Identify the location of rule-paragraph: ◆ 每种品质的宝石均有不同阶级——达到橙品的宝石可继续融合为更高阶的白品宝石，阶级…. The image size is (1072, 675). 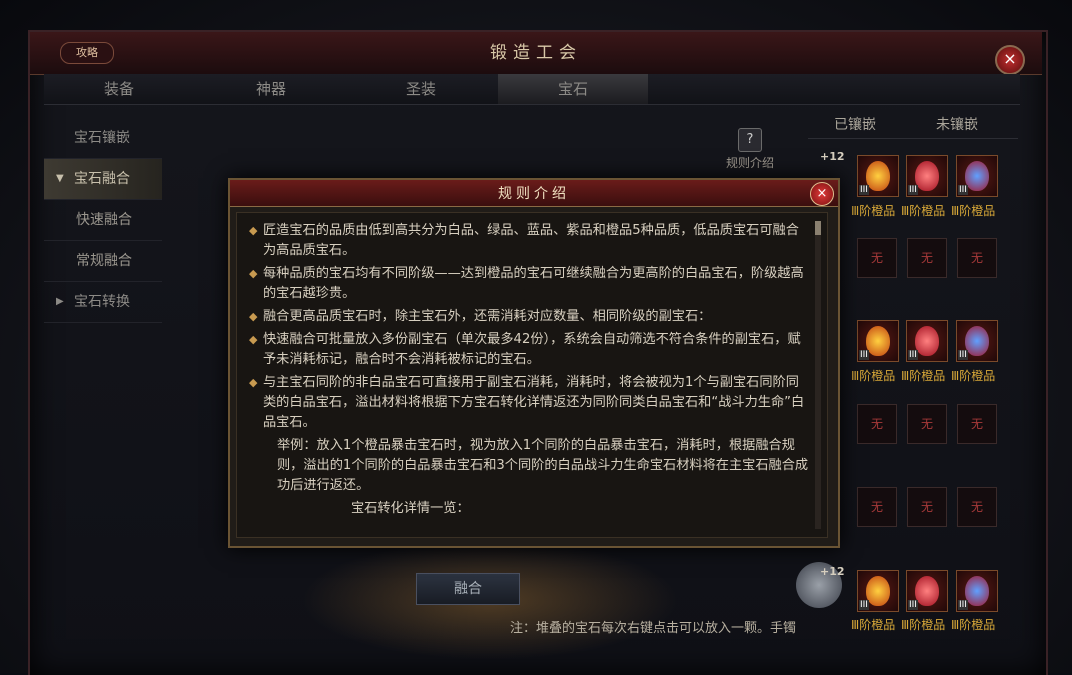
(529, 284).